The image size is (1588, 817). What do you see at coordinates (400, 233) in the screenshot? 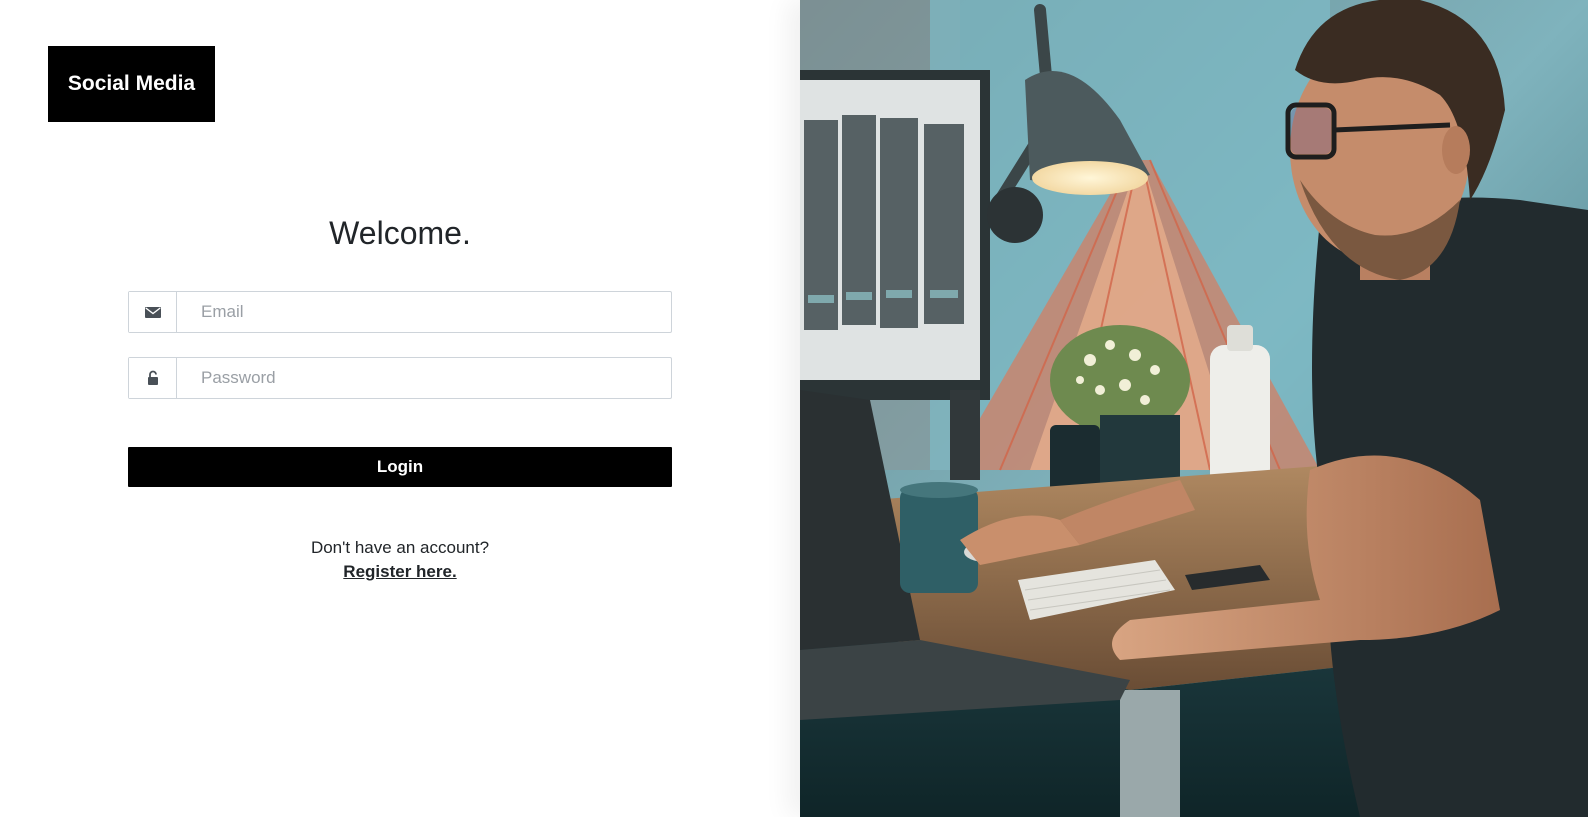
I see `page-title: Welcome.` at bounding box center [400, 233].